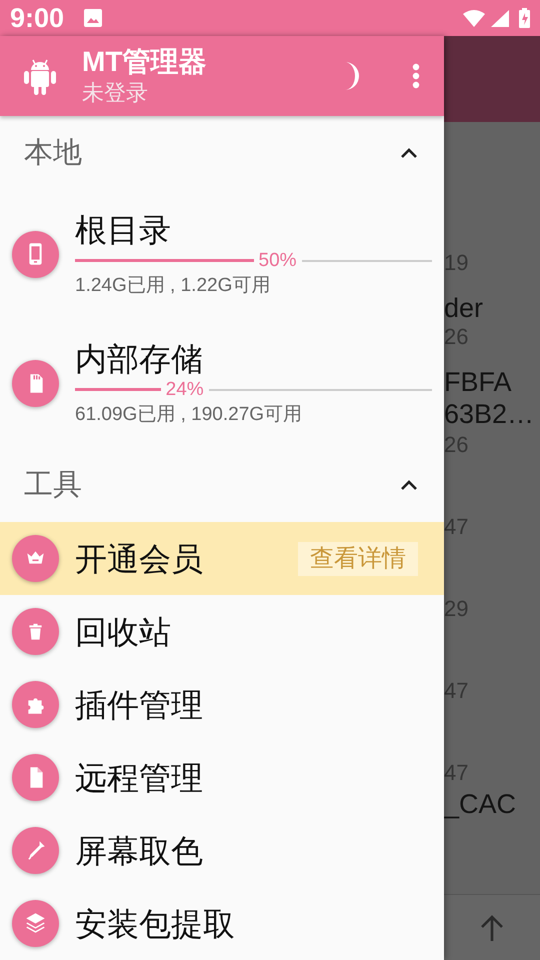 The height and width of the screenshot is (960, 540). What do you see at coordinates (492, 927) in the screenshot?
I see `up-arrow-icon` at bounding box center [492, 927].